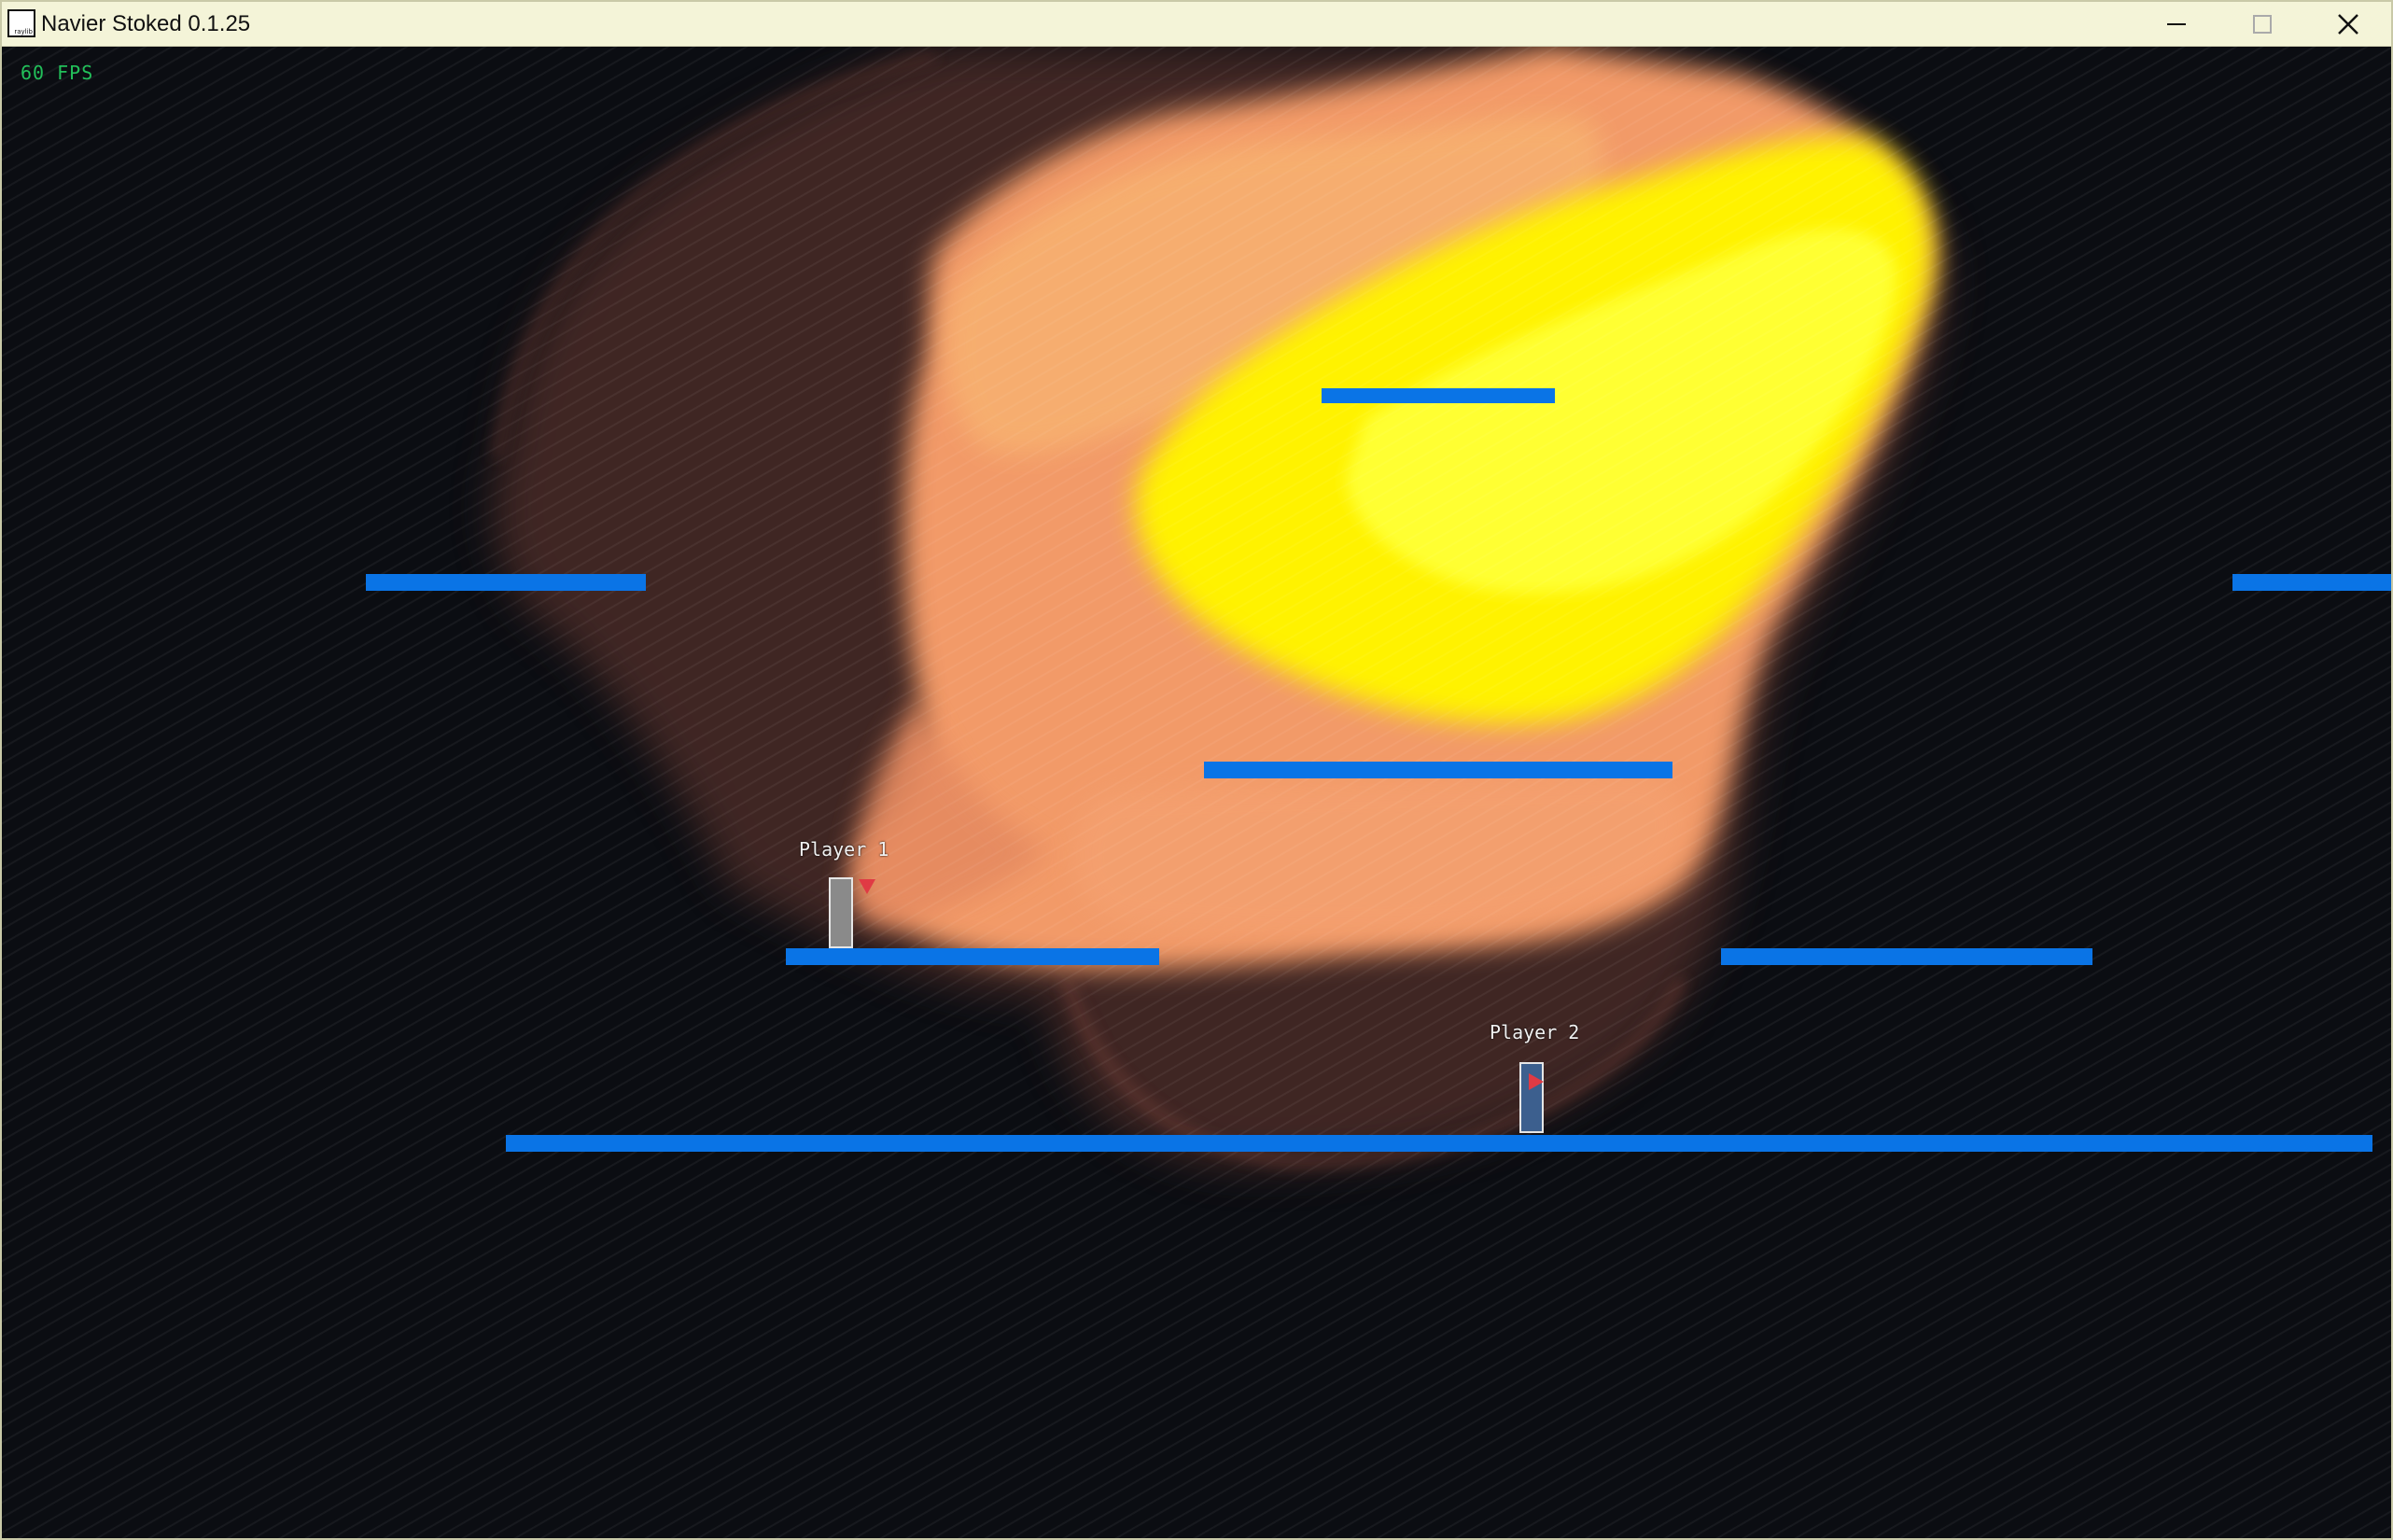 This screenshot has width=2393, height=1540. Describe the element at coordinates (972, 956) in the screenshot. I see `platform-mid-left` at that location.